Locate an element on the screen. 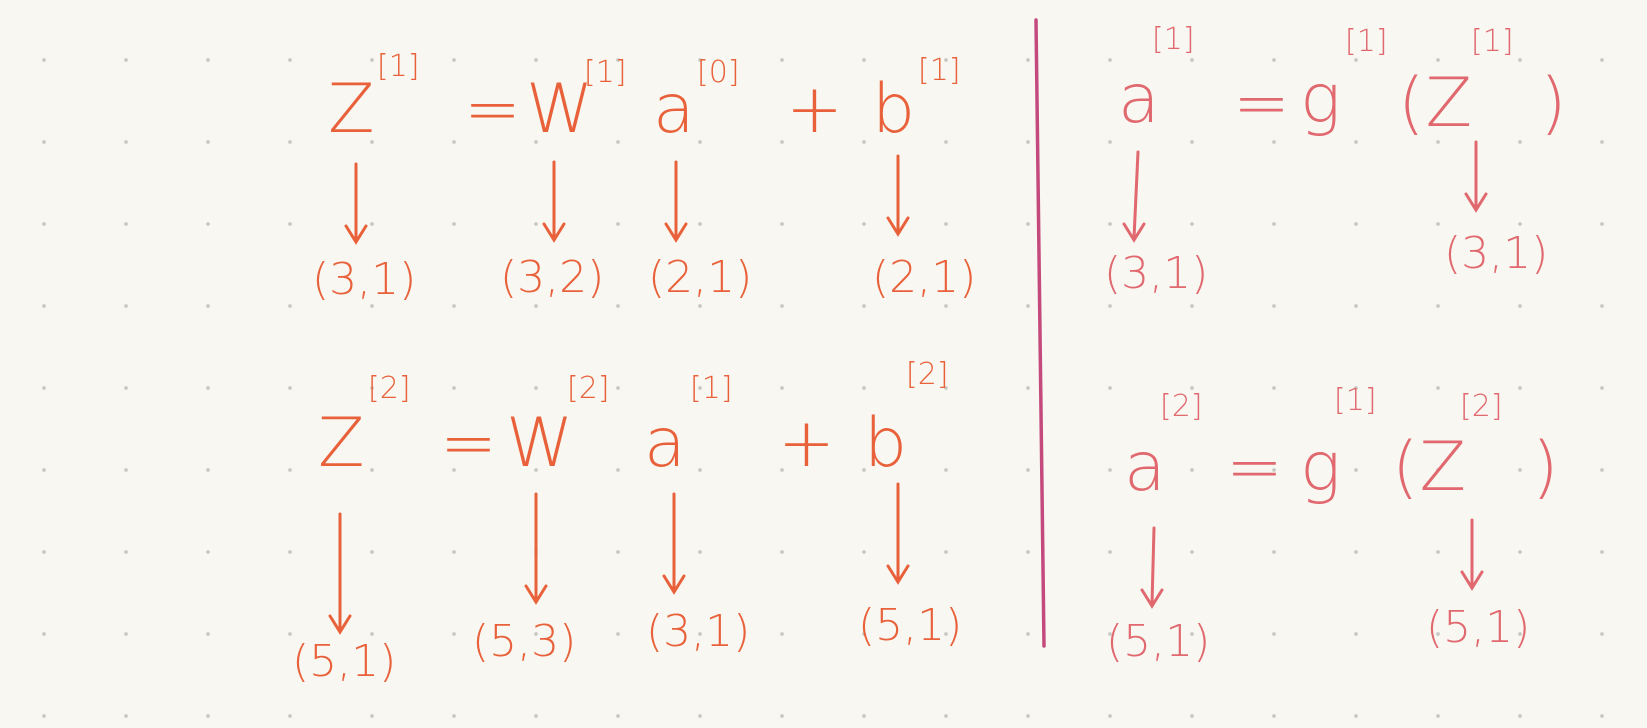  z2-symbol: Z is located at coordinates (342, 443).